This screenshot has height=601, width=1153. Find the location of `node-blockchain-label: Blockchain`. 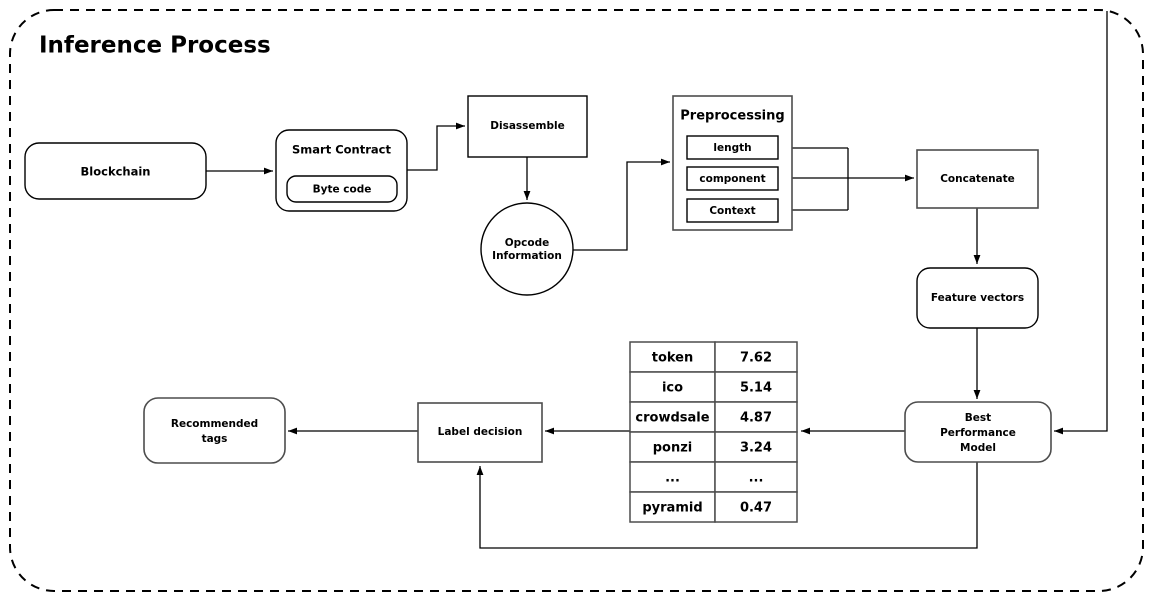

node-blockchain-label: Blockchain is located at coordinates (116, 172).